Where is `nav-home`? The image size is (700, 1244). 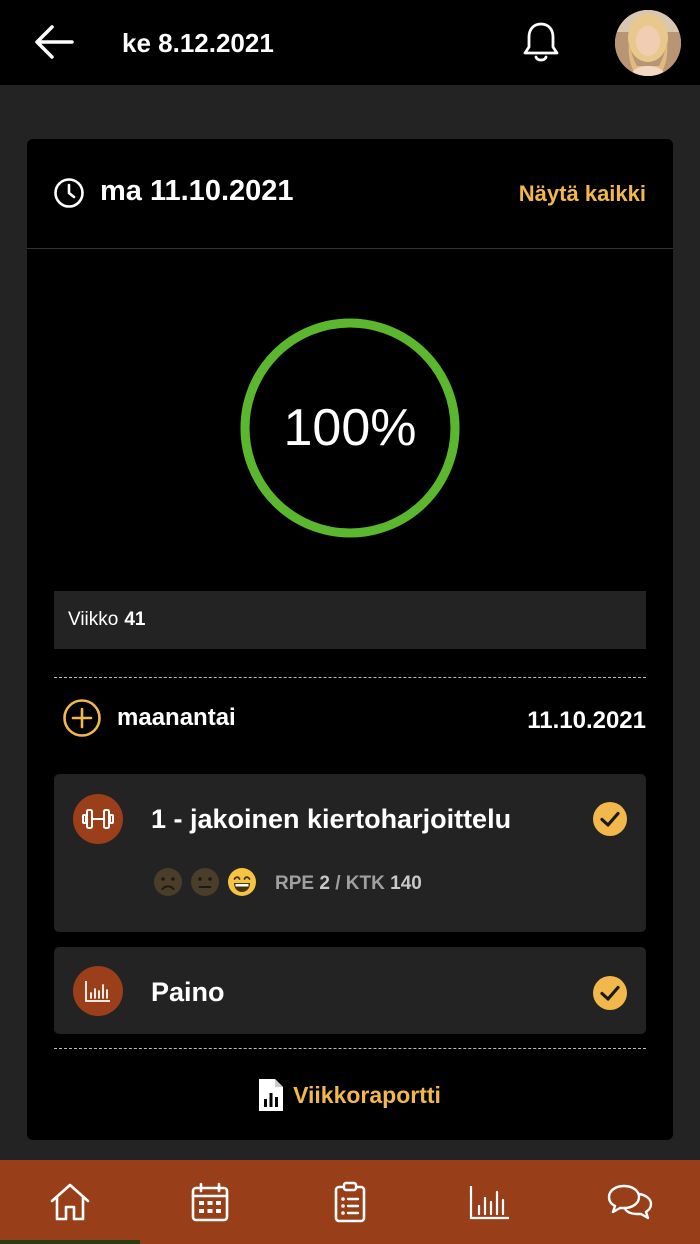 nav-home is located at coordinates (70, 1202).